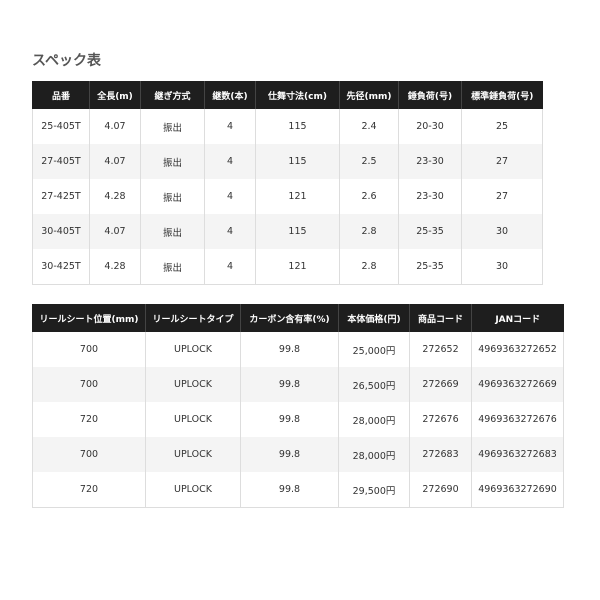 This screenshot has height=600, width=600. Describe the element at coordinates (517, 454) in the screenshot. I see `table-cell: 4969363272683` at that location.